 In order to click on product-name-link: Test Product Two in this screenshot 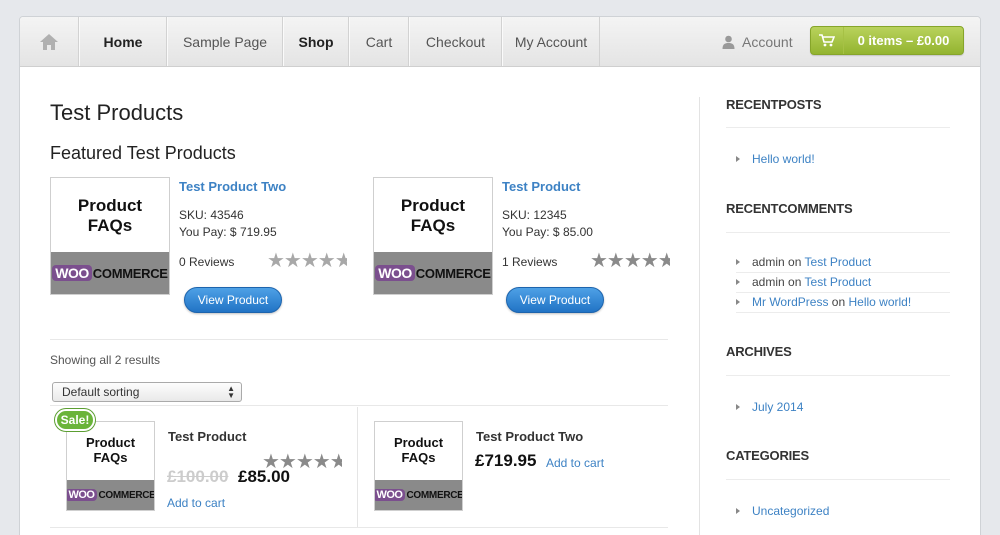, I will do `click(529, 436)`.